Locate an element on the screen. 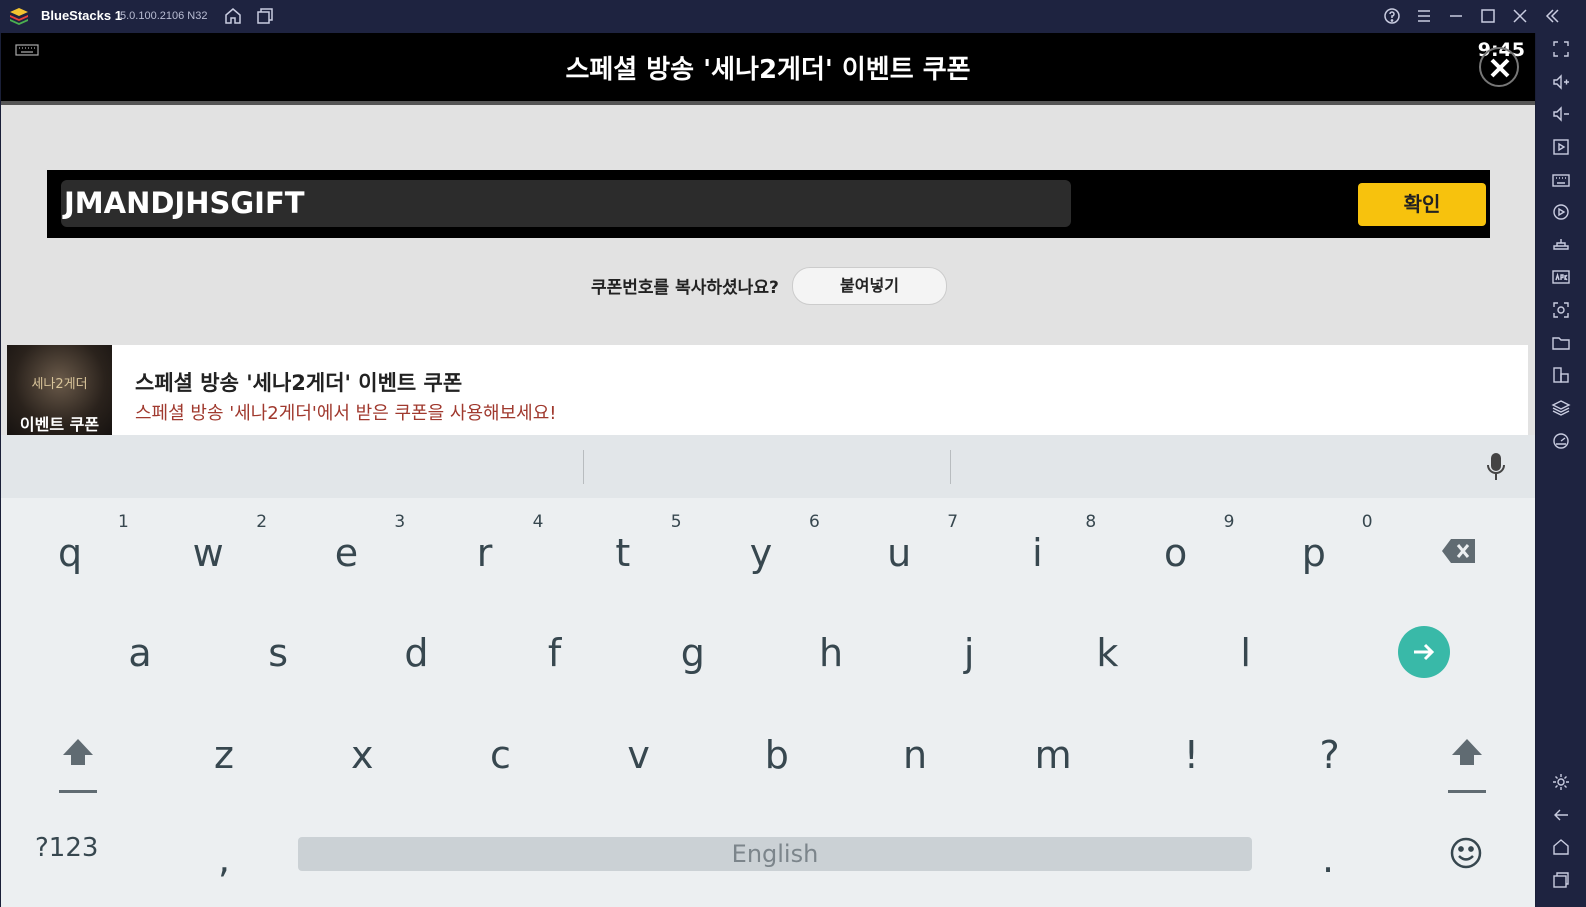  key-hint: 1 is located at coordinates (123, 522).